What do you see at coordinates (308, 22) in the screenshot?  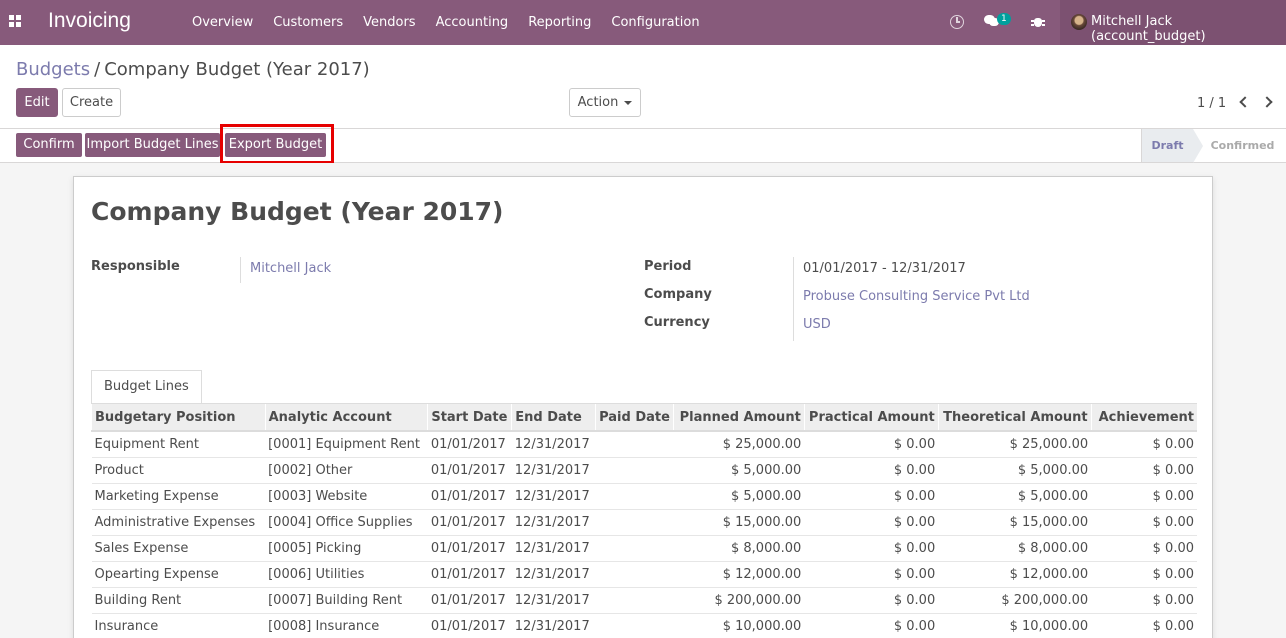 I see `menu-customers: Customers` at bounding box center [308, 22].